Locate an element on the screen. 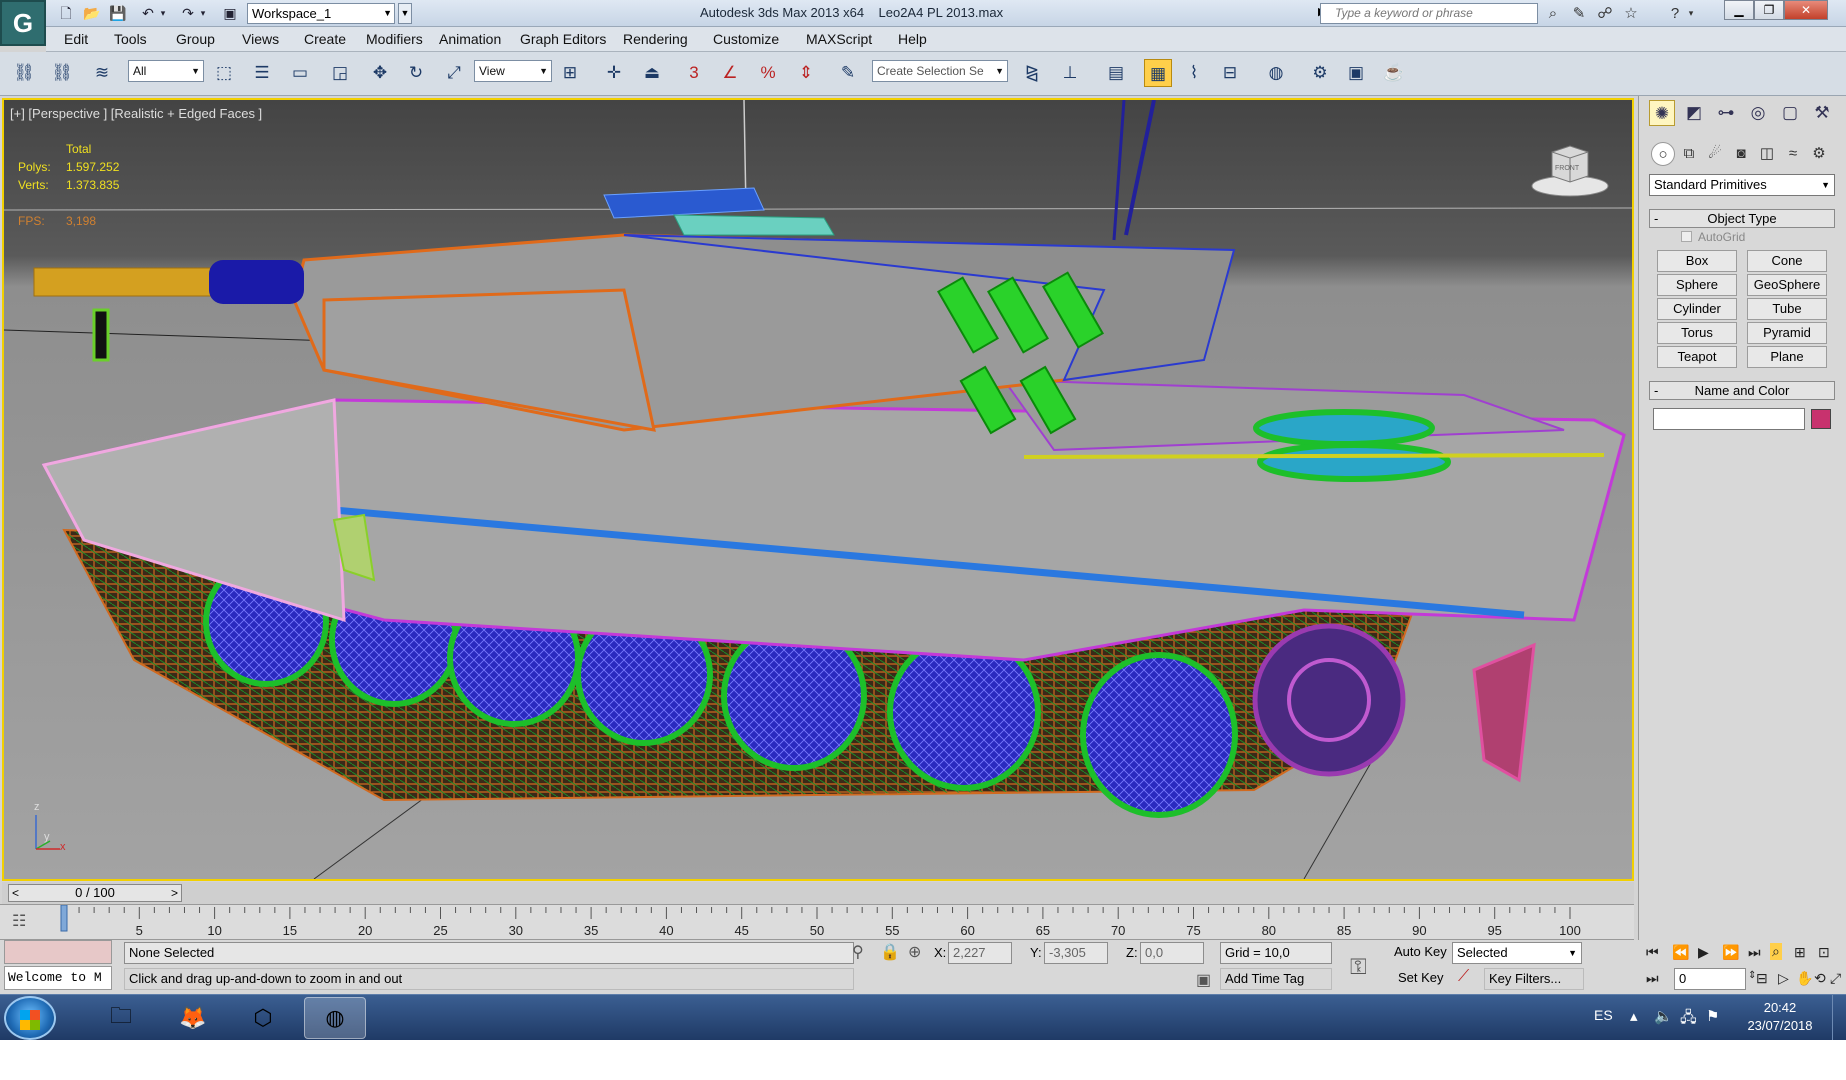 This screenshot has width=1846, height=1080. utilities-panel-tab-icon: ⚒ is located at coordinates (1822, 113).